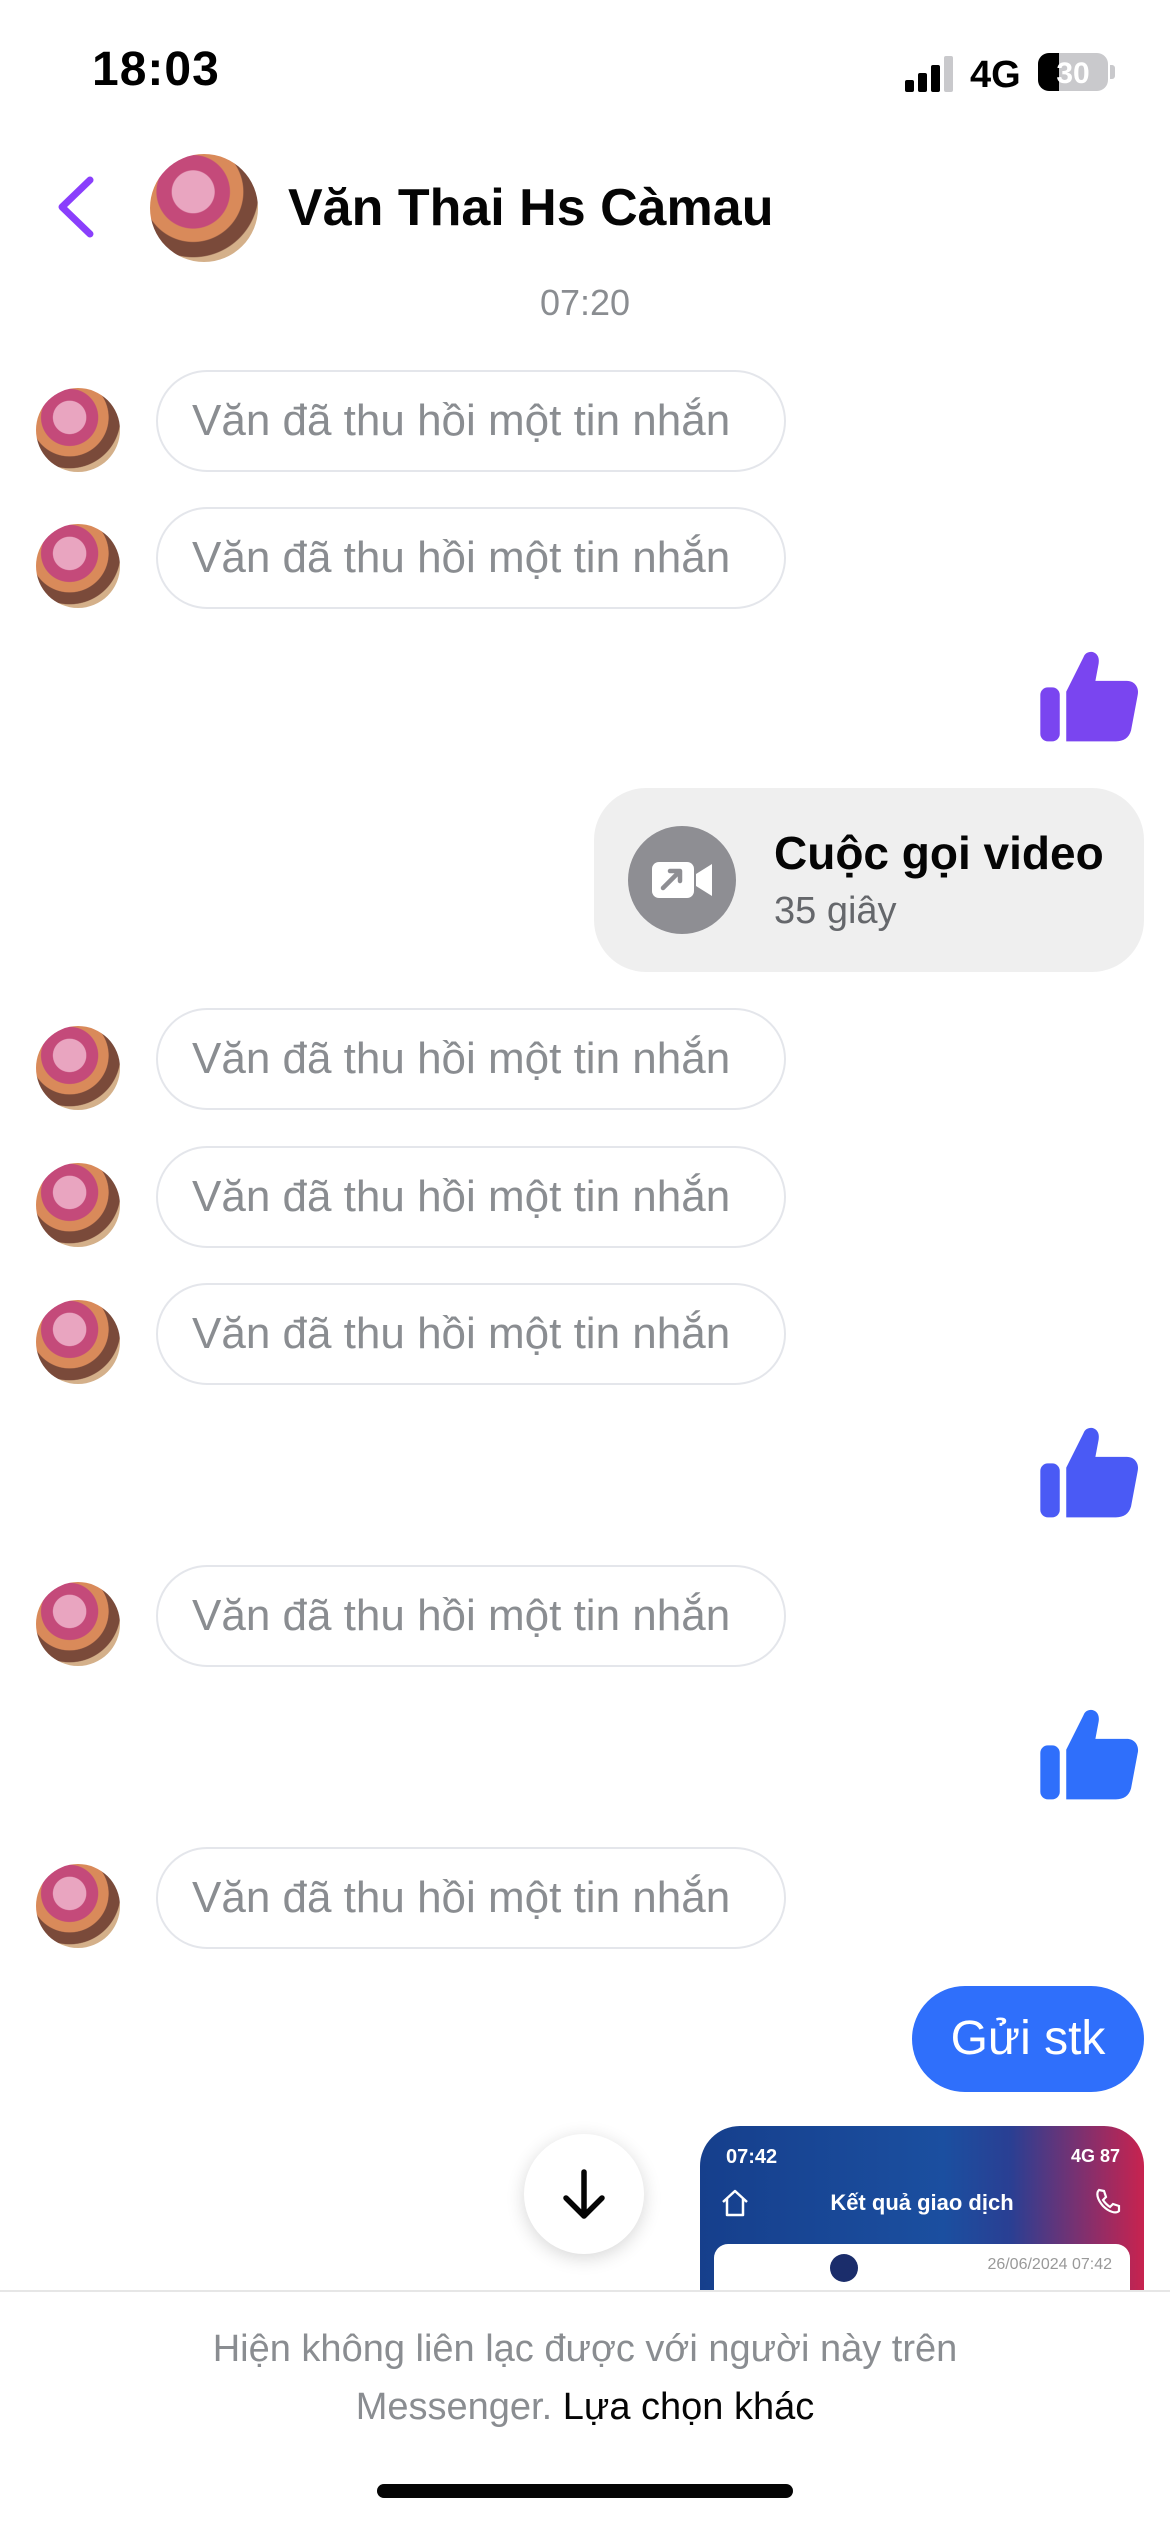  I want to click on back-button, so click(78, 207).